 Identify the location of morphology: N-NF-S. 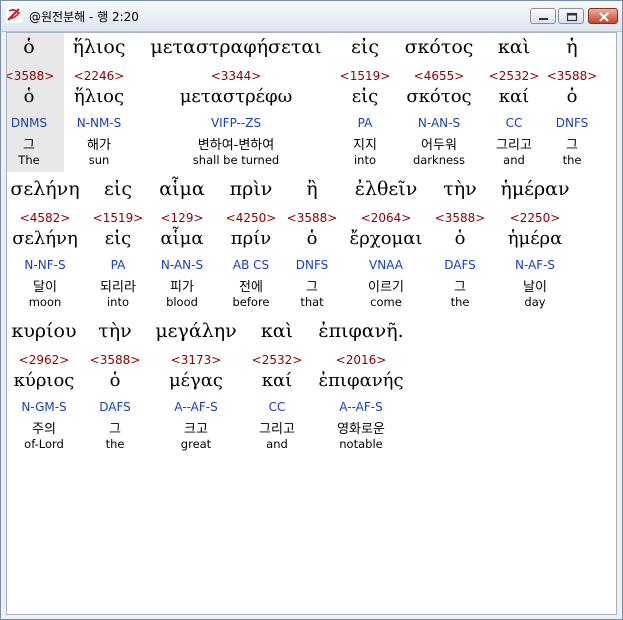
(45, 265).